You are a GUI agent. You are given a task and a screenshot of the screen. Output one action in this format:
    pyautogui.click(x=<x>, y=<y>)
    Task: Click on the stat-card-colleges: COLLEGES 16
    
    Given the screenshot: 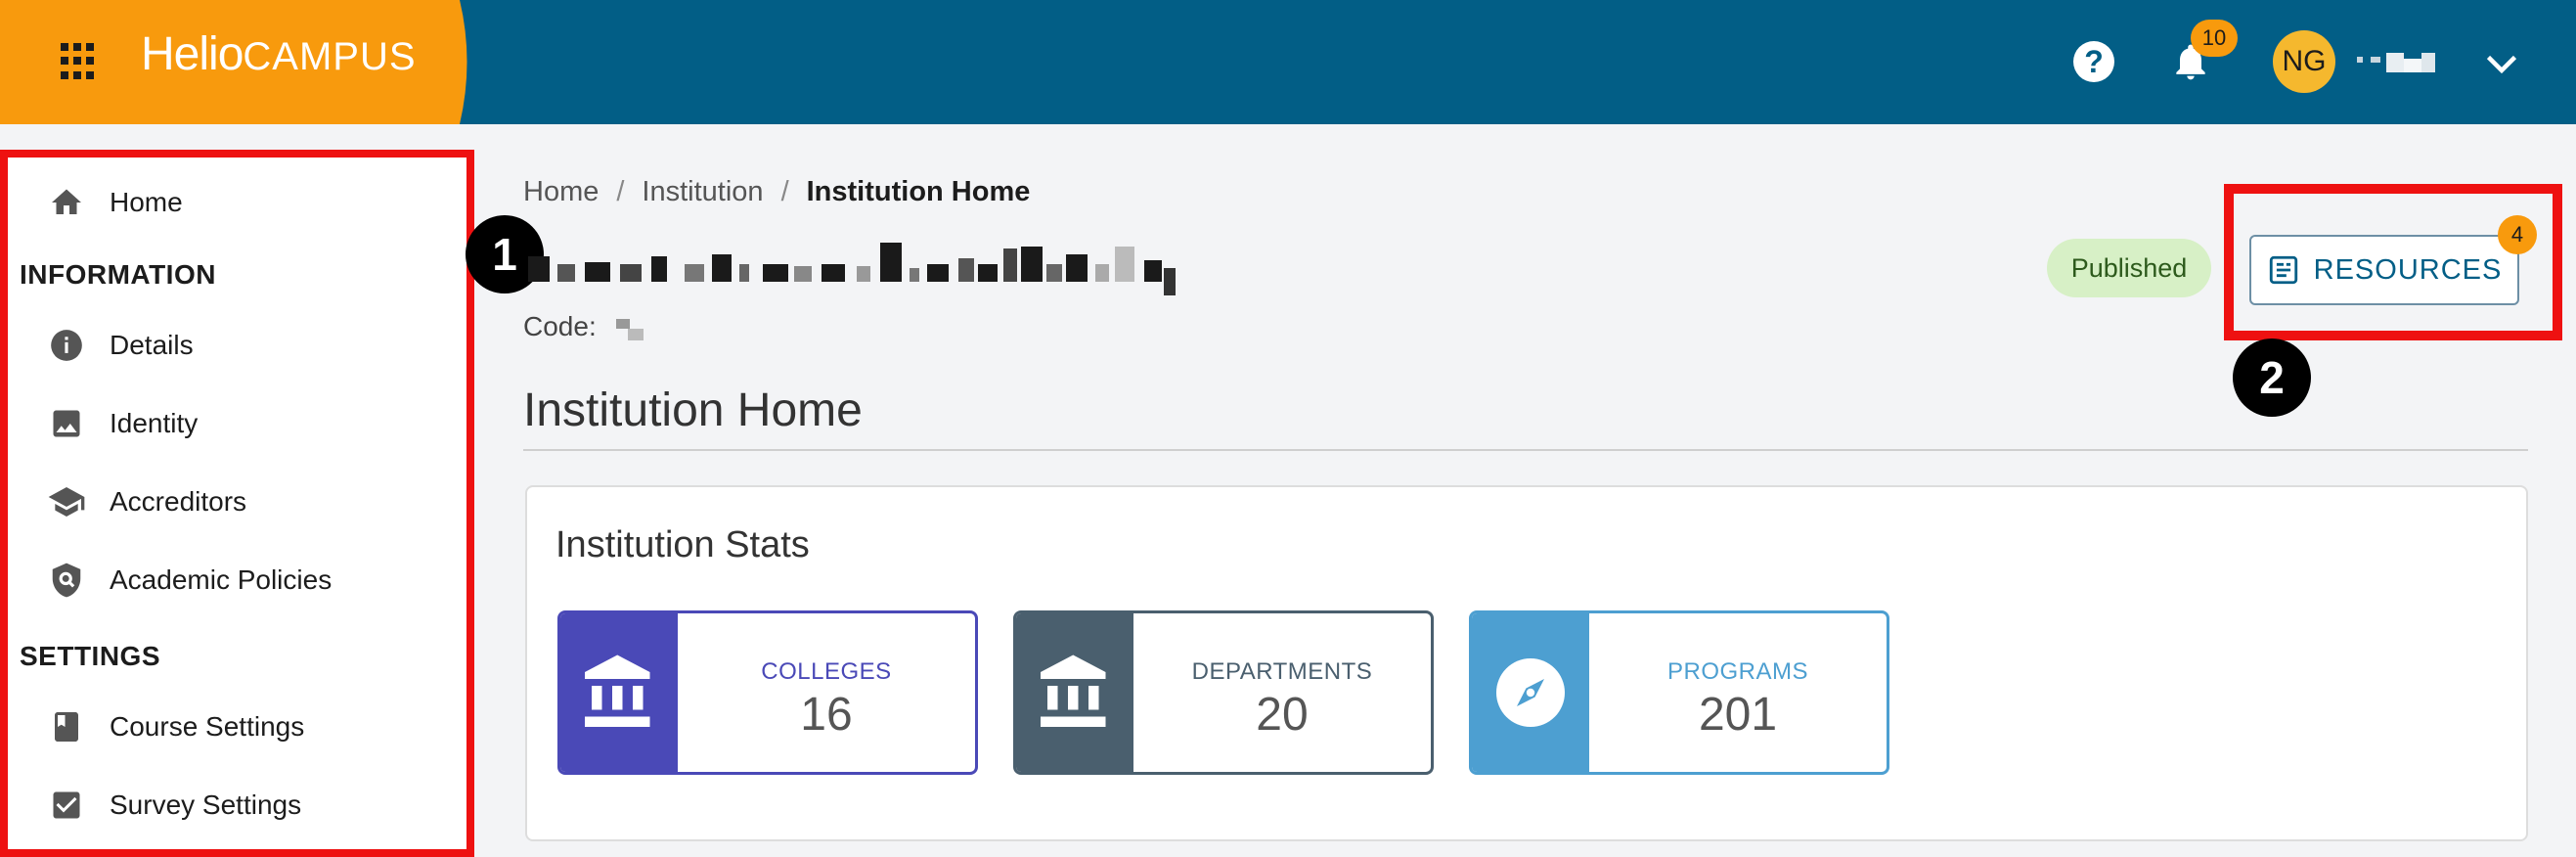 What is the action you would take?
    pyautogui.click(x=767, y=692)
    